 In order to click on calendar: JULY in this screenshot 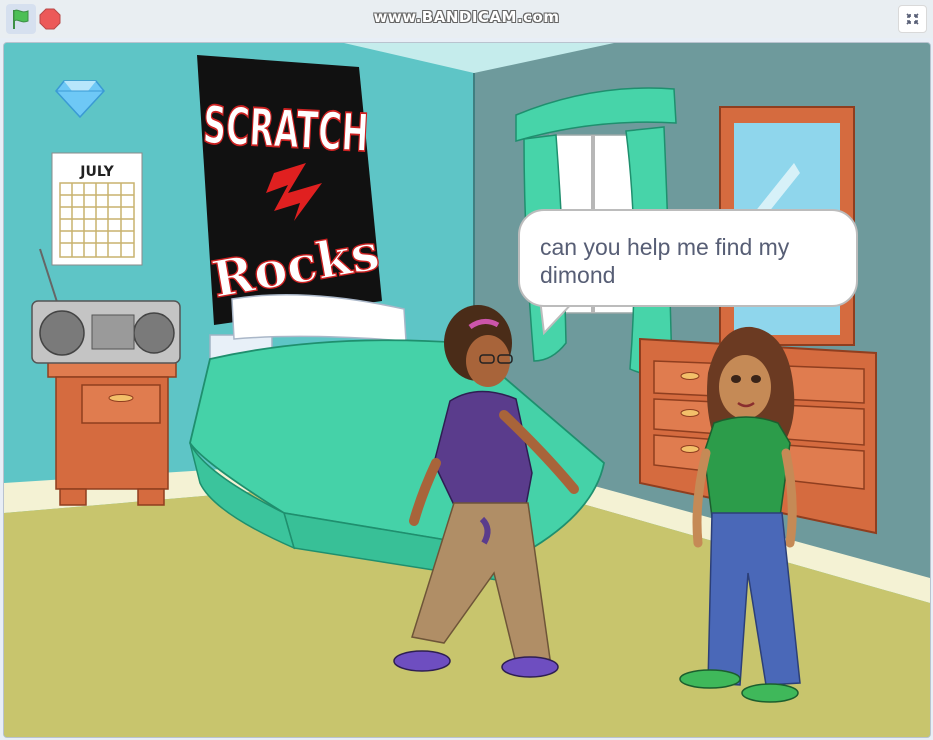, I will do `click(97, 209)`.